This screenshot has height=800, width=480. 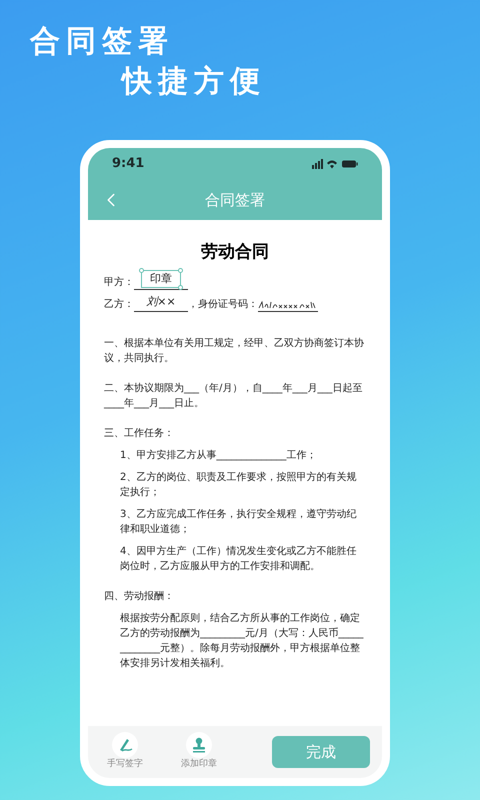 I want to click on contract-paragraph: 三、工作任务：, so click(x=139, y=433).